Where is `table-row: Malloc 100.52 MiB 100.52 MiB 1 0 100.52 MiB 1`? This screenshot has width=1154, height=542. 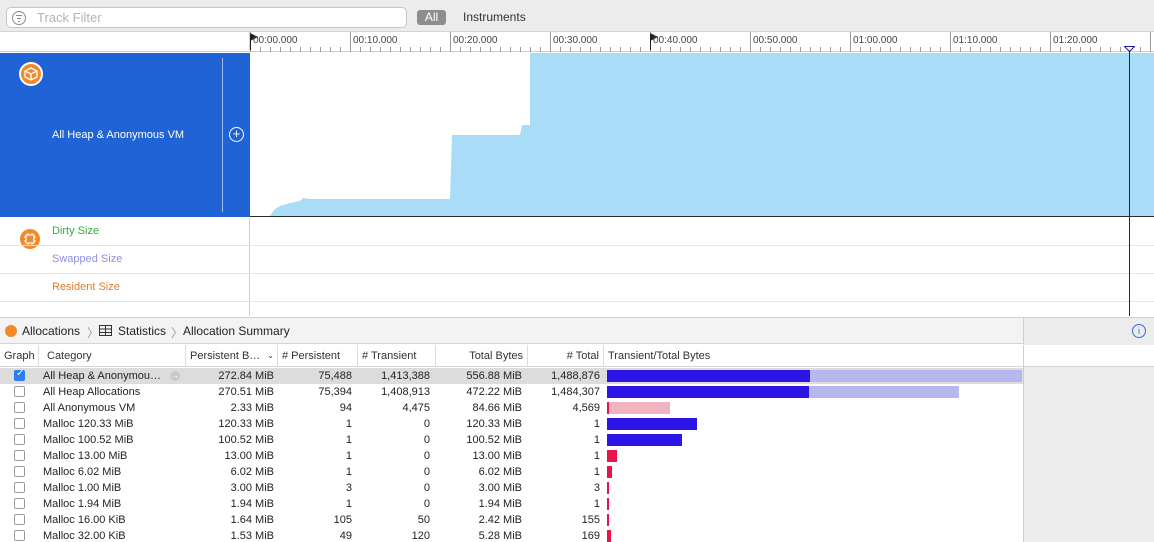
table-row: Malloc 100.52 MiB 100.52 MiB 1 0 100.52 MiB 1 is located at coordinates (511, 440).